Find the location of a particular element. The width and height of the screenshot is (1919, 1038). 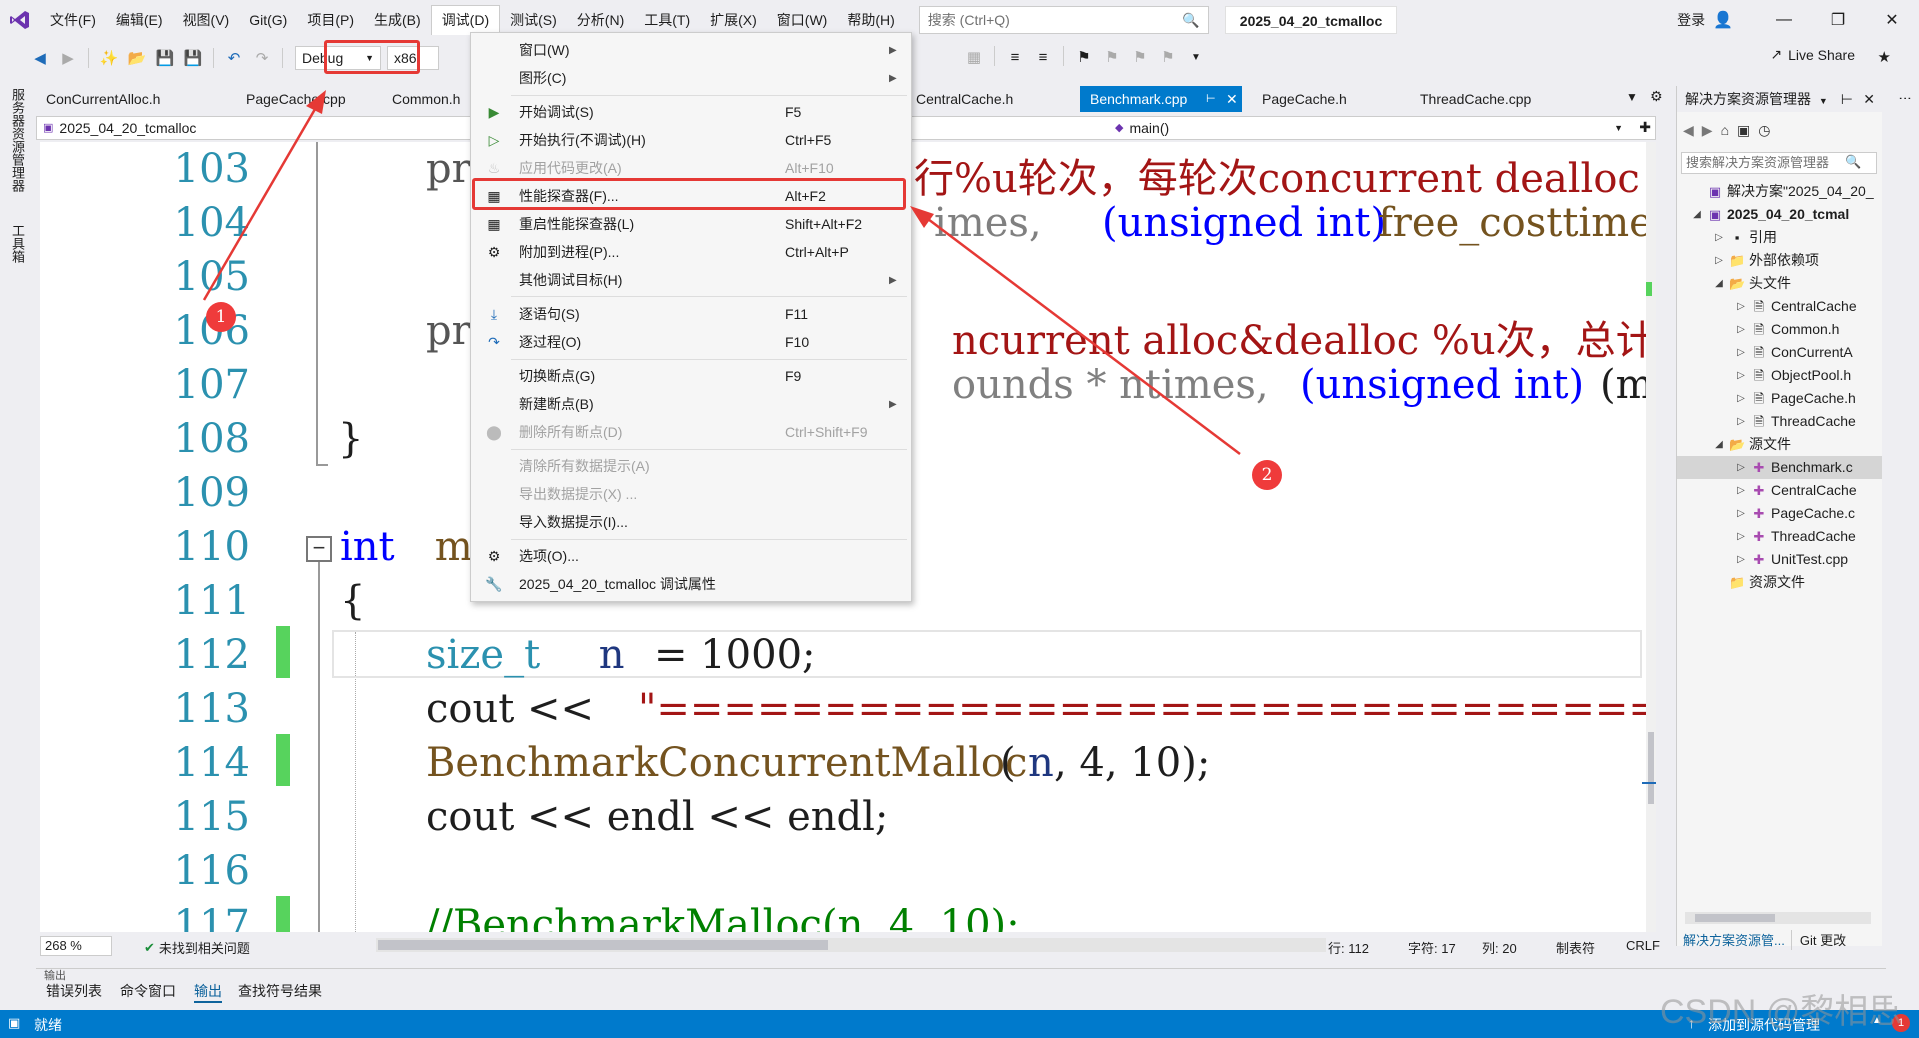

arrow-1-head is located at coordinates (316, 102).